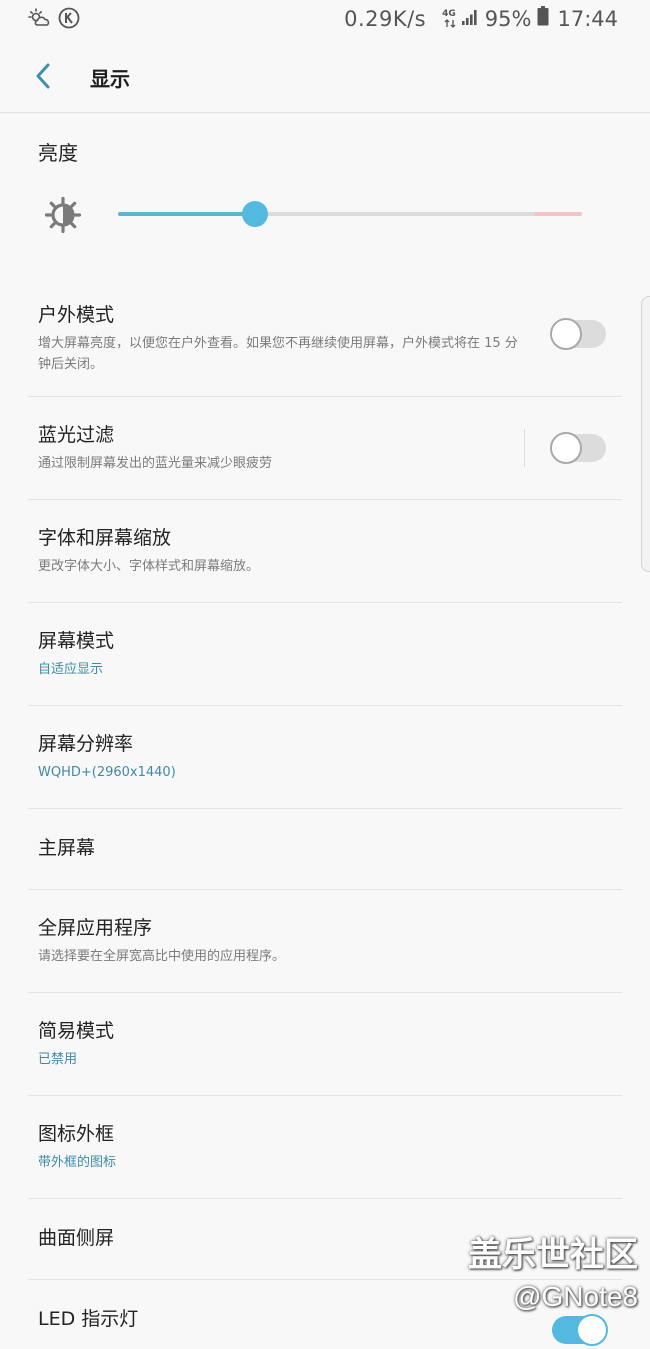 The height and width of the screenshot is (1349, 650). I want to click on setting-subtitle: 自适应显示, so click(71, 669).